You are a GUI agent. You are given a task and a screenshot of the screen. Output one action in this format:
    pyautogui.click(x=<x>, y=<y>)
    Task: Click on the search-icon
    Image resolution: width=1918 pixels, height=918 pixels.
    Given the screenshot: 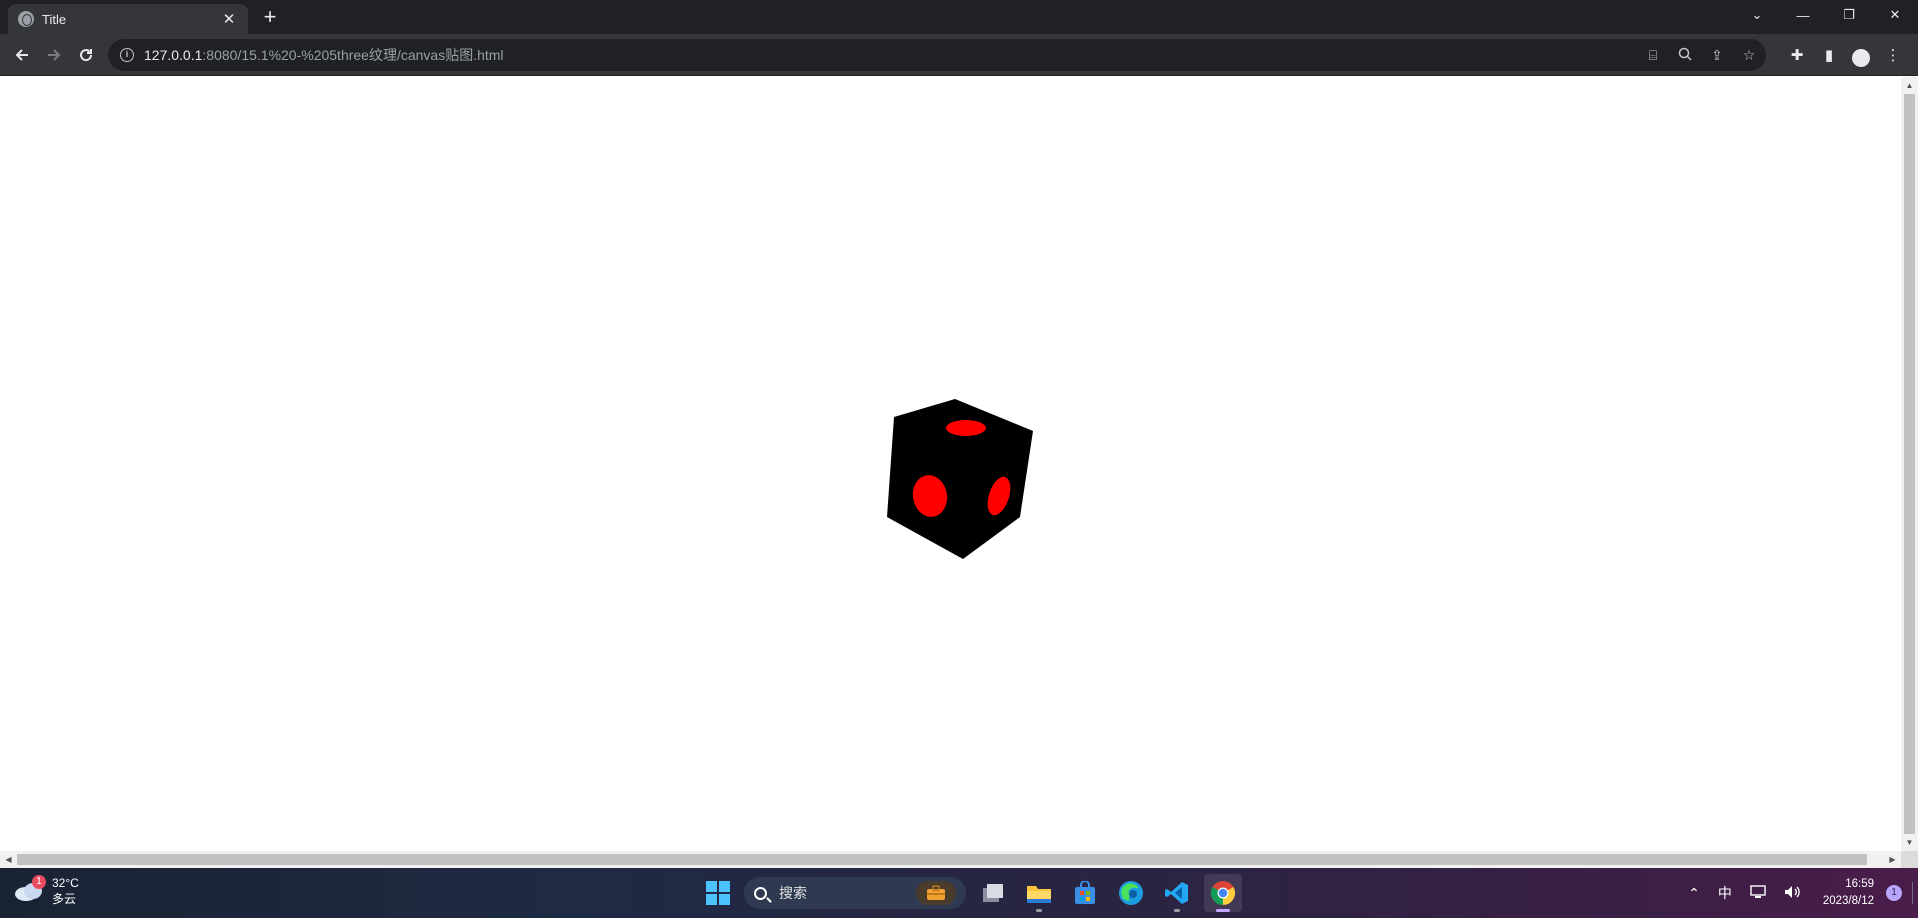 What is the action you would take?
    pyautogui.click(x=760, y=893)
    